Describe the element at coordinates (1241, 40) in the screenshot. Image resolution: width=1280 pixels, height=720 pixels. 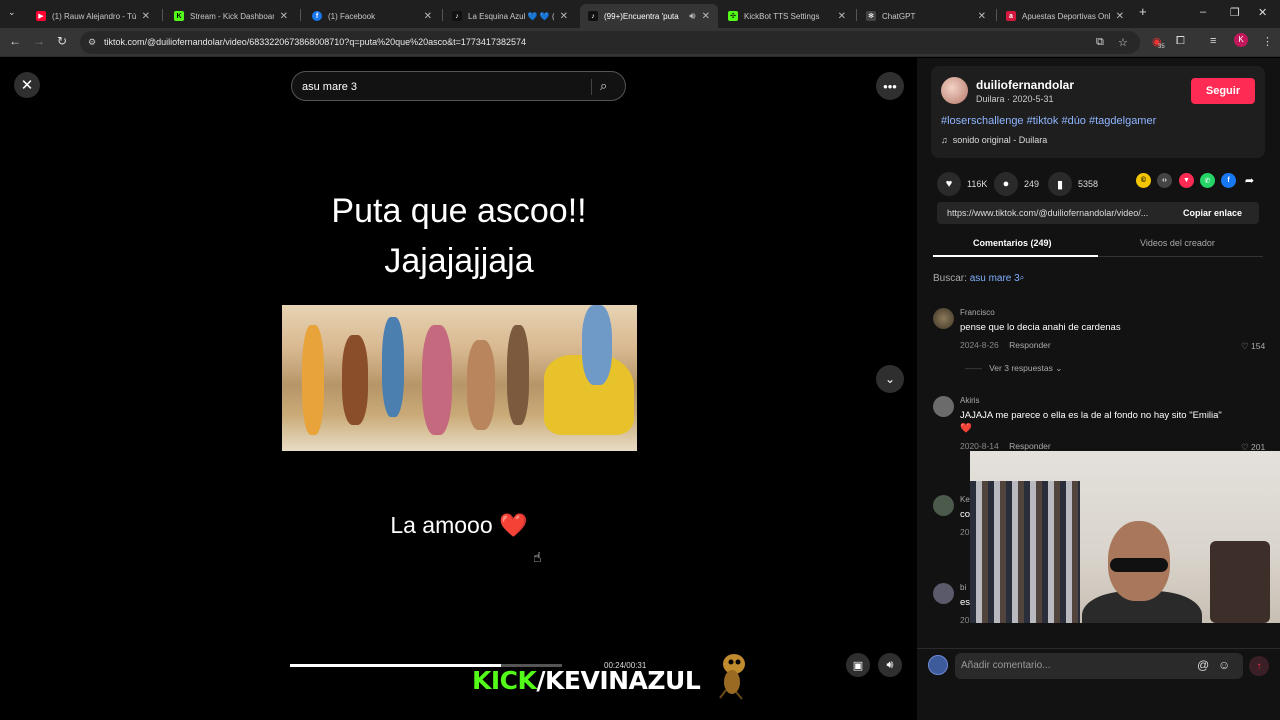
I see `profile-avatar: K` at that location.